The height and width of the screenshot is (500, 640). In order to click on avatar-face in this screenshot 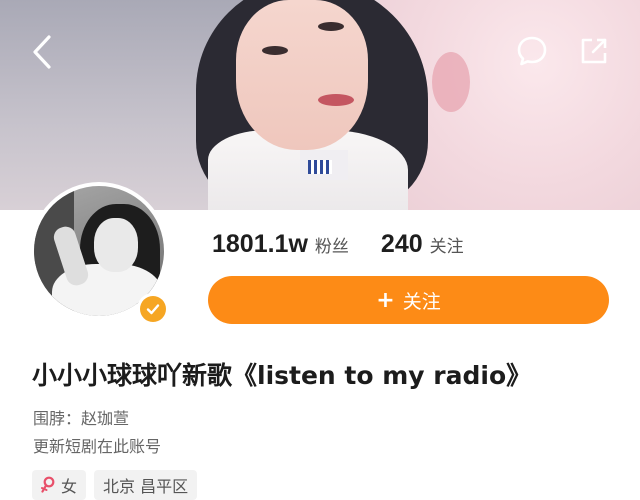, I will do `click(116, 245)`.